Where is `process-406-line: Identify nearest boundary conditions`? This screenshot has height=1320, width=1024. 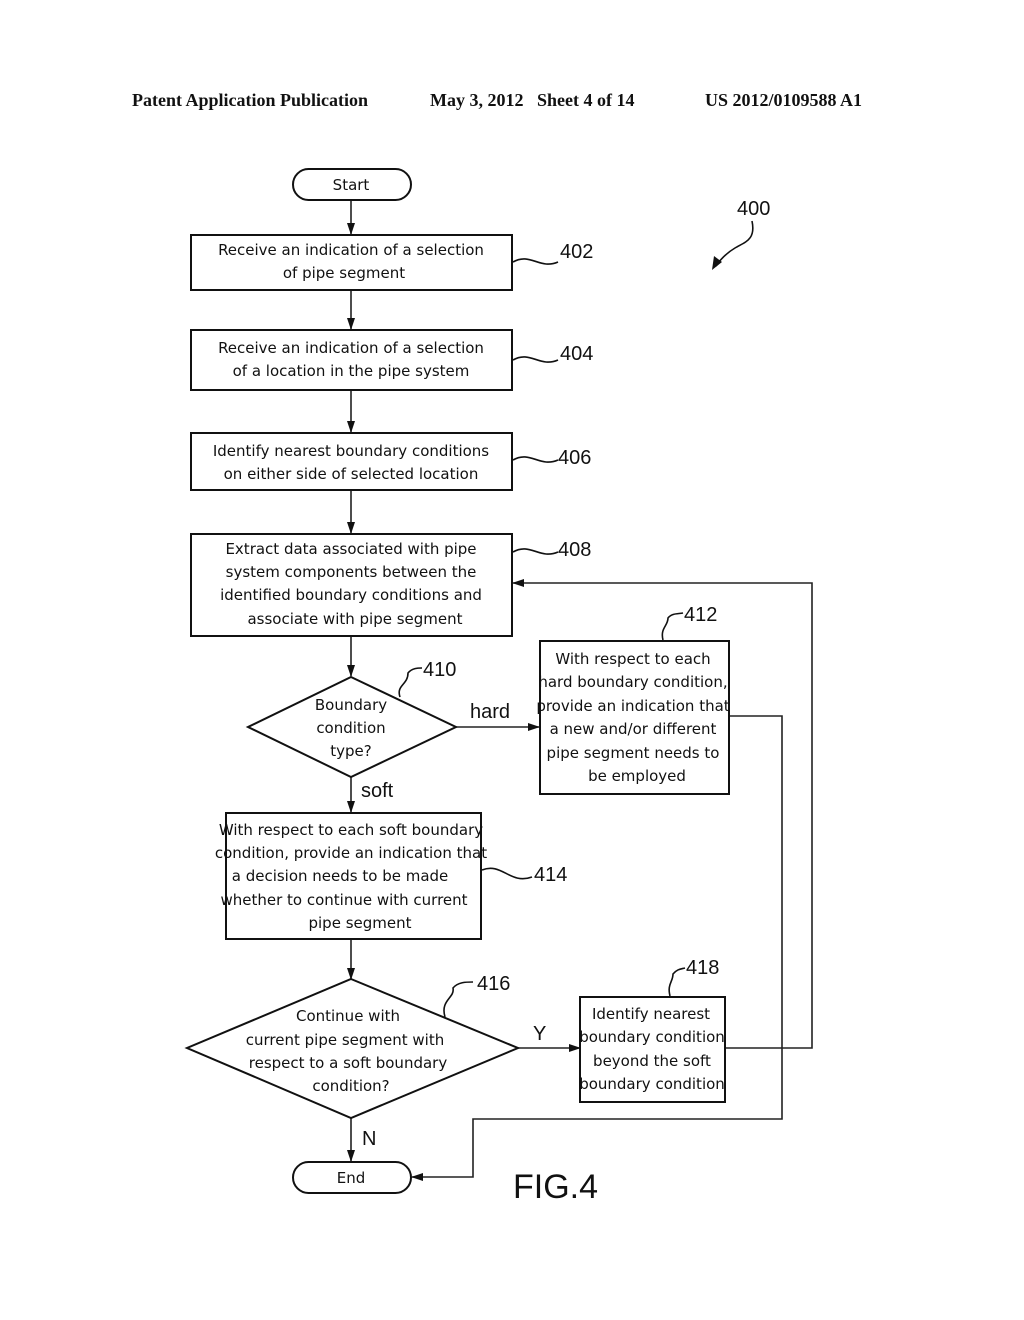 process-406-line: Identify nearest boundary conditions is located at coordinates (351, 451).